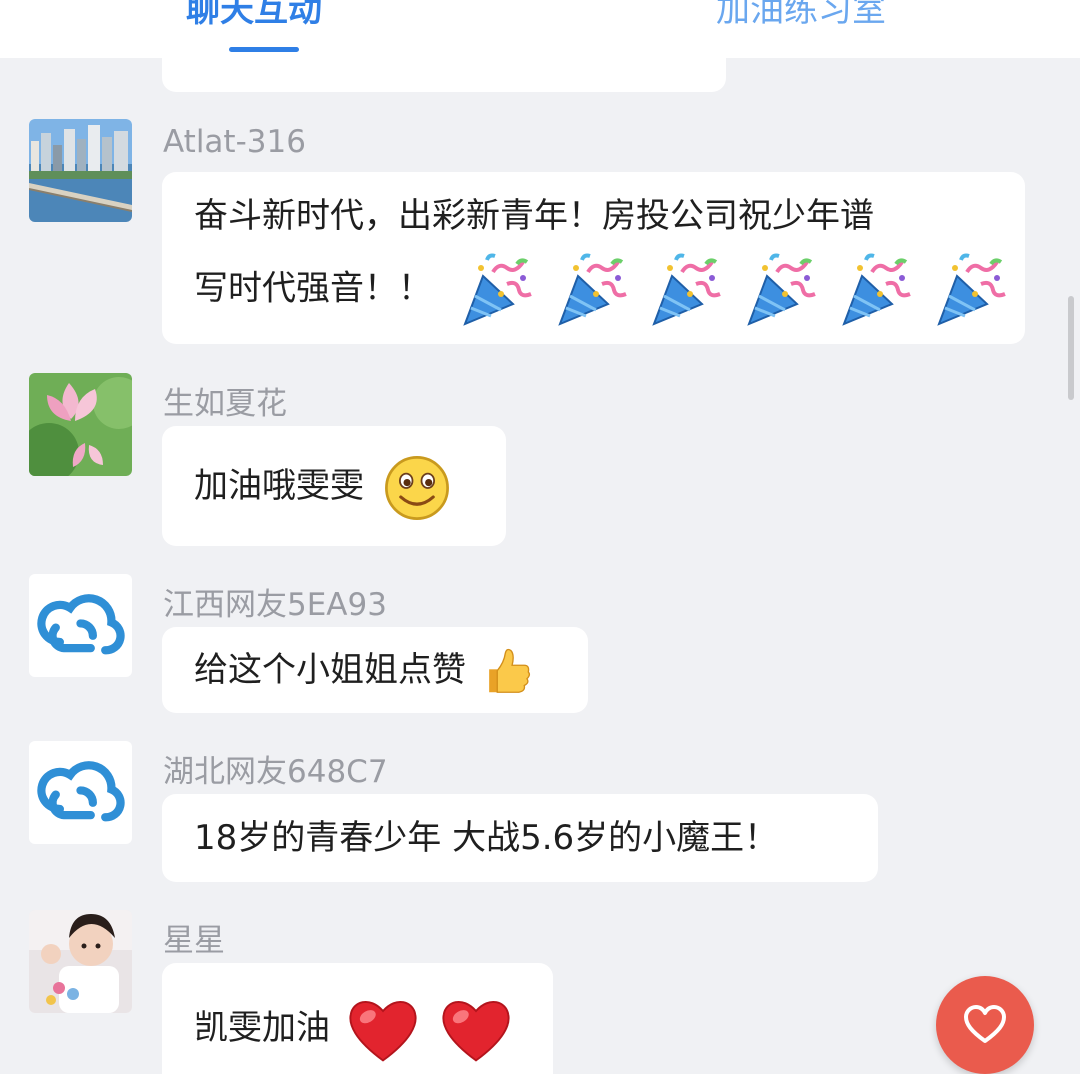 This screenshot has width=1080, height=1074. What do you see at coordinates (504, 672) in the screenshot?
I see `thumbs-up-emoji` at bounding box center [504, 672].